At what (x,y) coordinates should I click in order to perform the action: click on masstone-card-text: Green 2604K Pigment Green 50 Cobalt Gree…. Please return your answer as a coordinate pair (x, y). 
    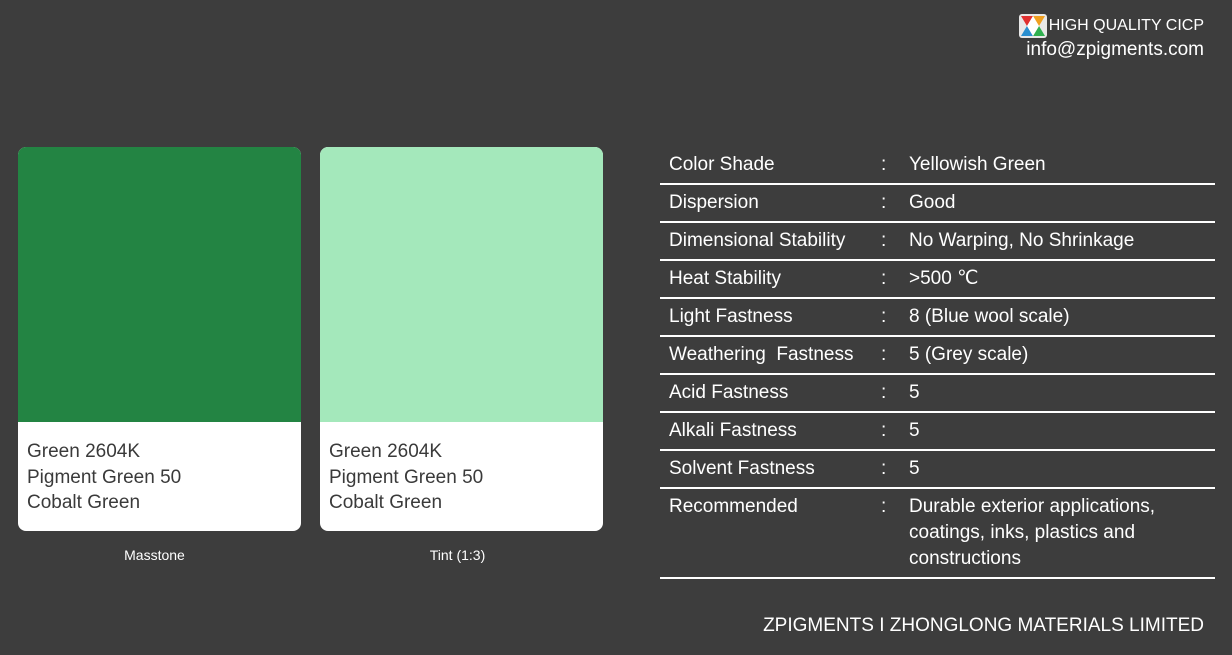
    Looking at the image, I should click on (159, 469).